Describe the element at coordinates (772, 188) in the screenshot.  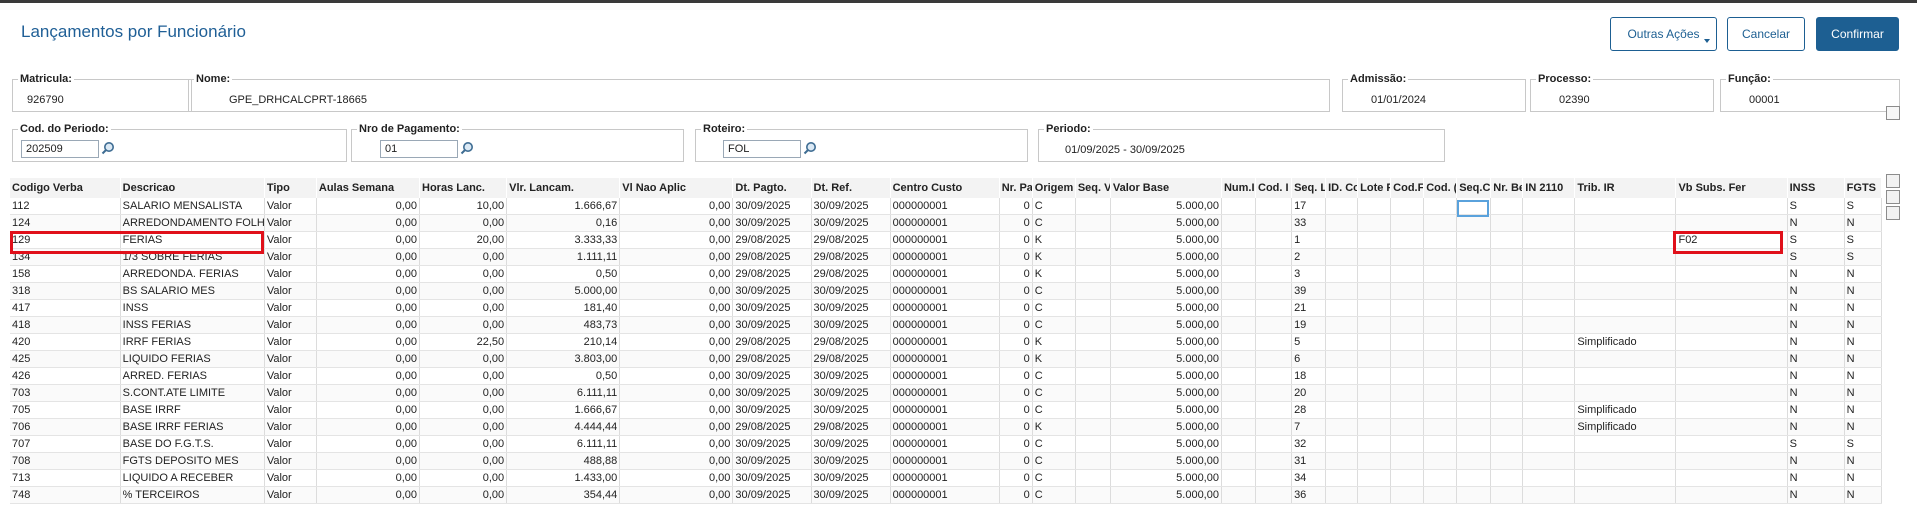
I see `column-header: Dt. Pagto.` at that location.